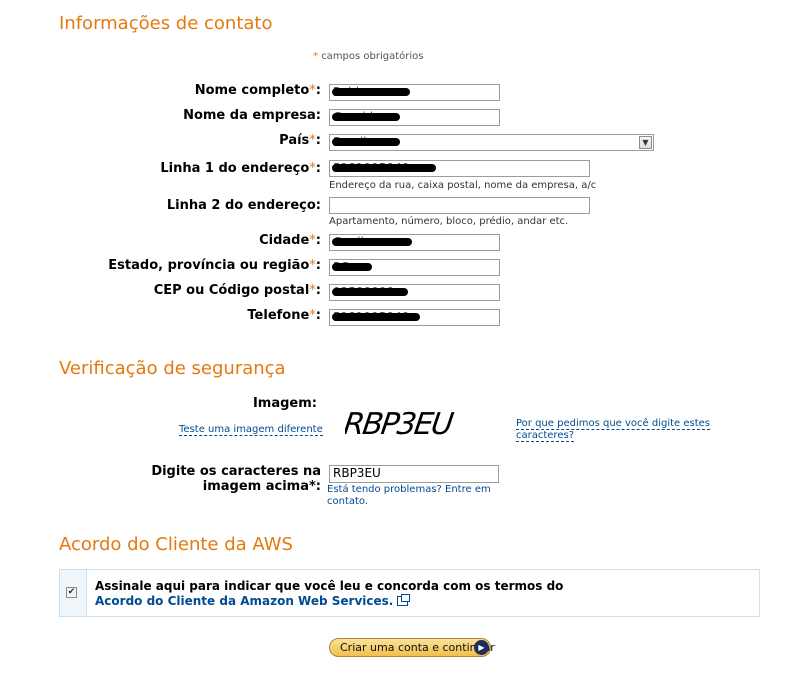 Image resolution: width=786 pixels, height=676 pixels. Describe the element at coordinates (414, 267) in the screenshot. I see `state-field: RS` at that location.